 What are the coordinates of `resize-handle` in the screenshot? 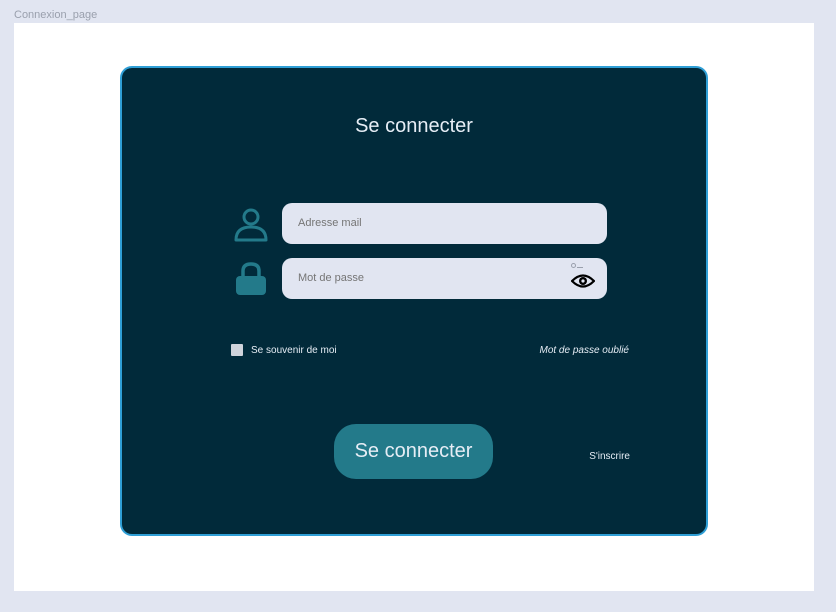 It's located at (573, 265).